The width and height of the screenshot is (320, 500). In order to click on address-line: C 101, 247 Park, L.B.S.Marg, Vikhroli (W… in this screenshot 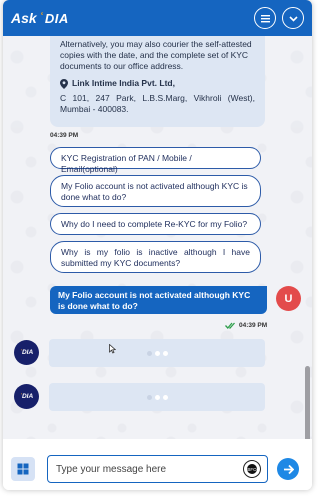, I will do `click(157, 103)`.